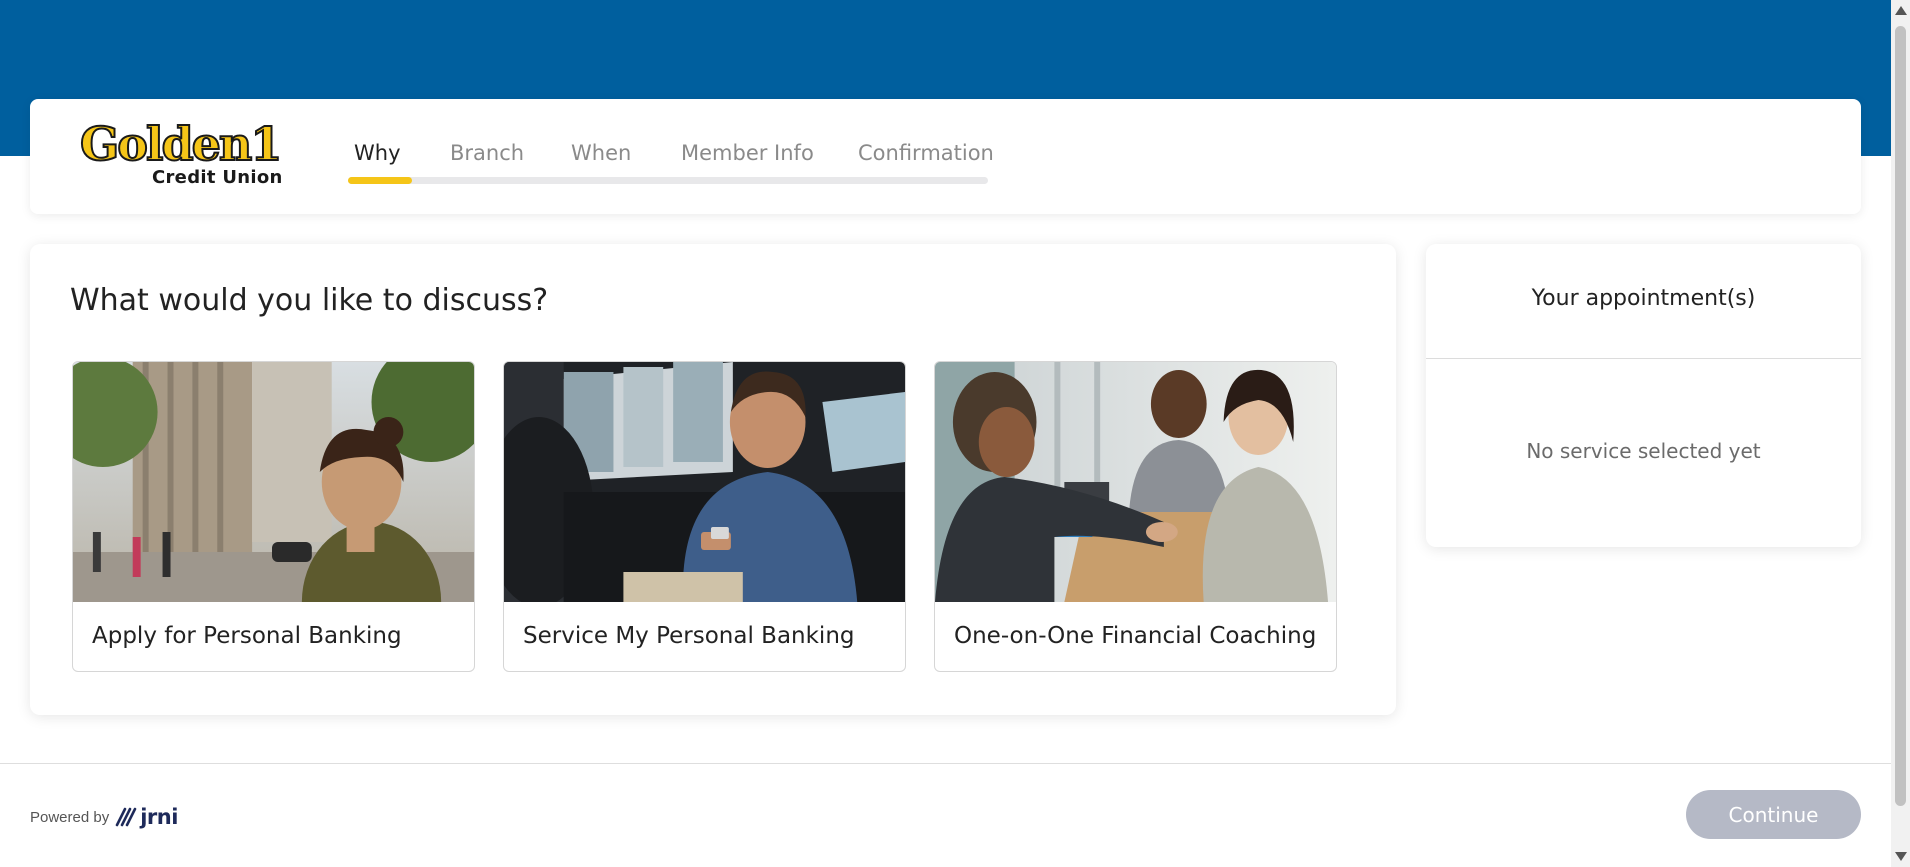  What do you see at coordinates (309, 300) in the screenshot?
I see `page-title: What would you like to discuss?` at bounding box center [309, 300].